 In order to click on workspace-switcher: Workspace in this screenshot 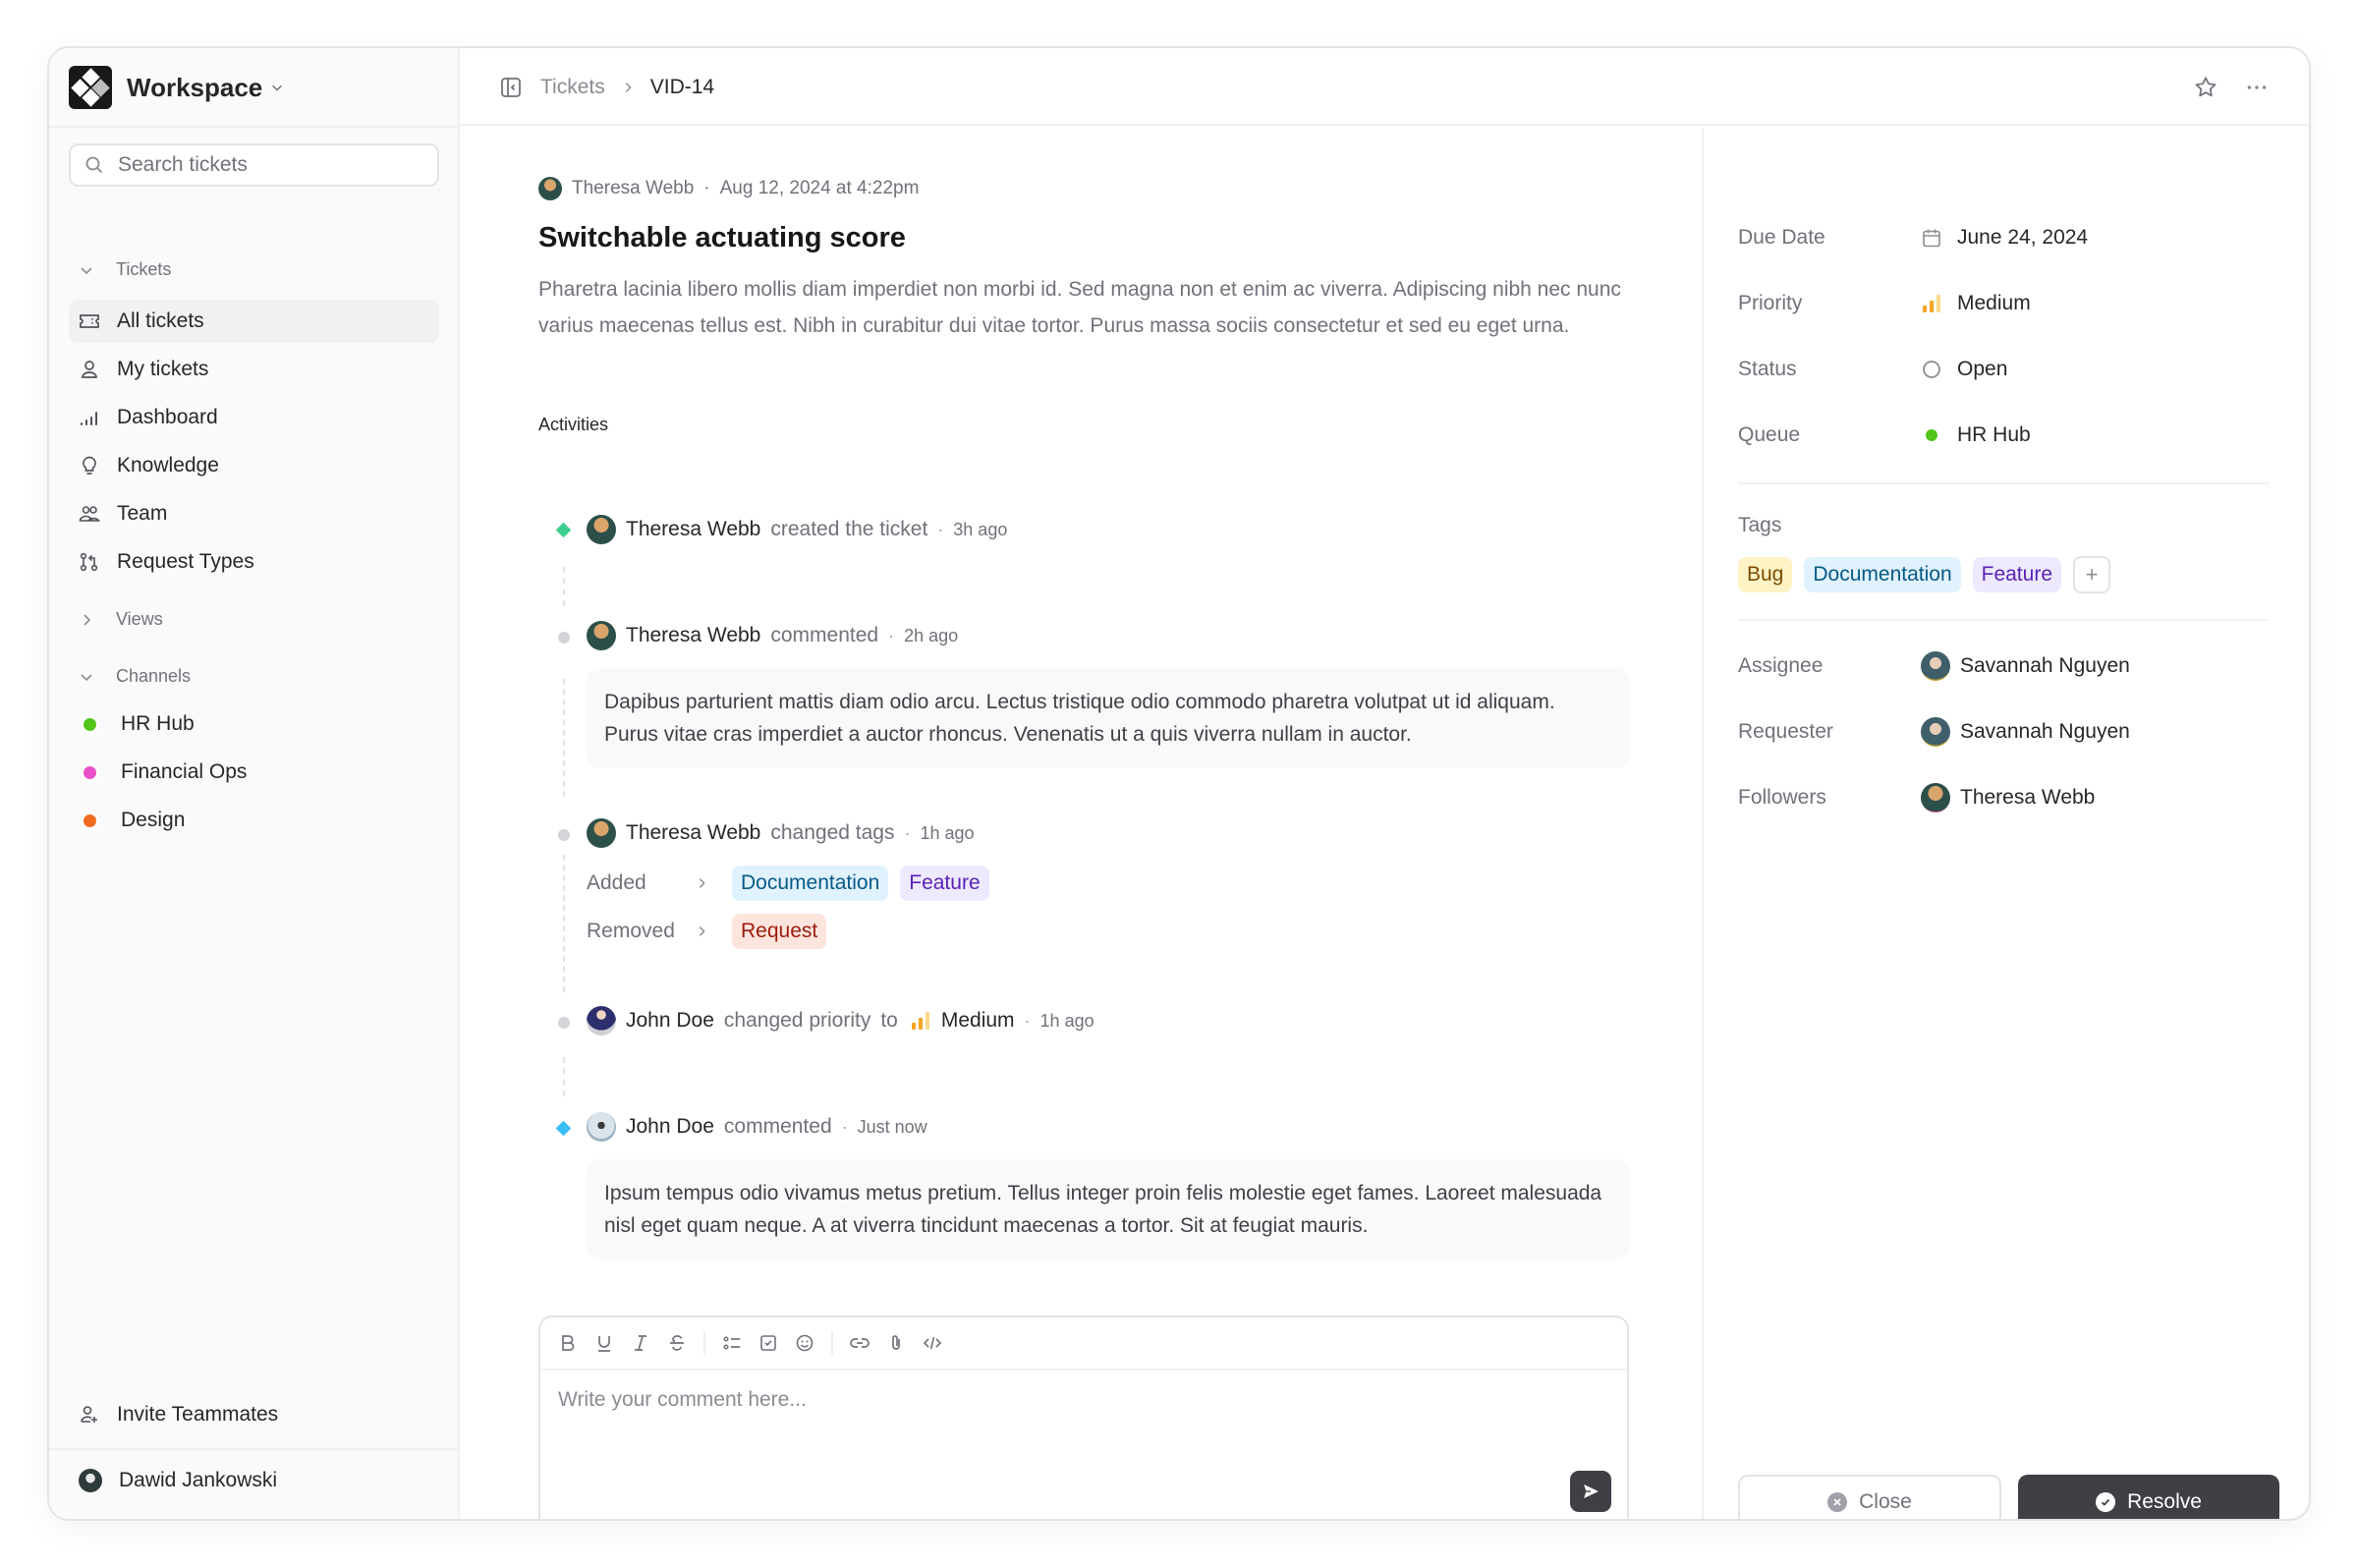, I will do `click(176, 87)`.